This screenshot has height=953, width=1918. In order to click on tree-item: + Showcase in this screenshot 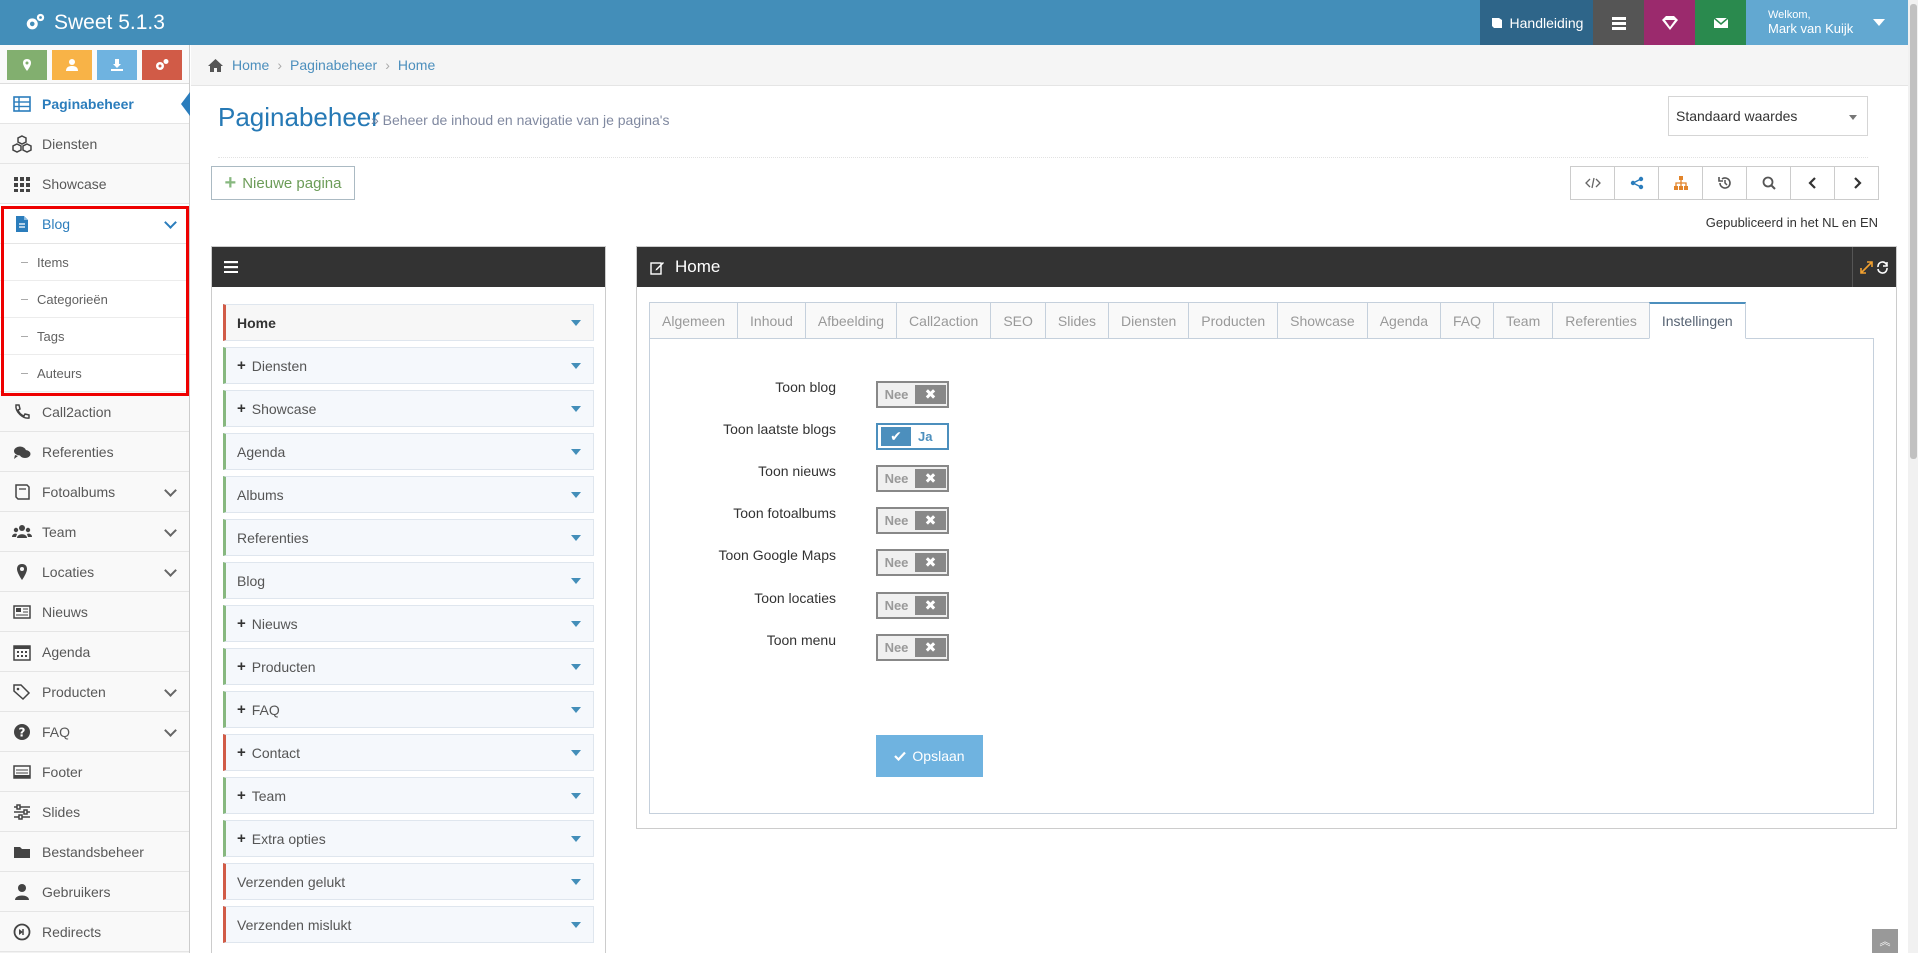, I will do `click(408, 408)`.